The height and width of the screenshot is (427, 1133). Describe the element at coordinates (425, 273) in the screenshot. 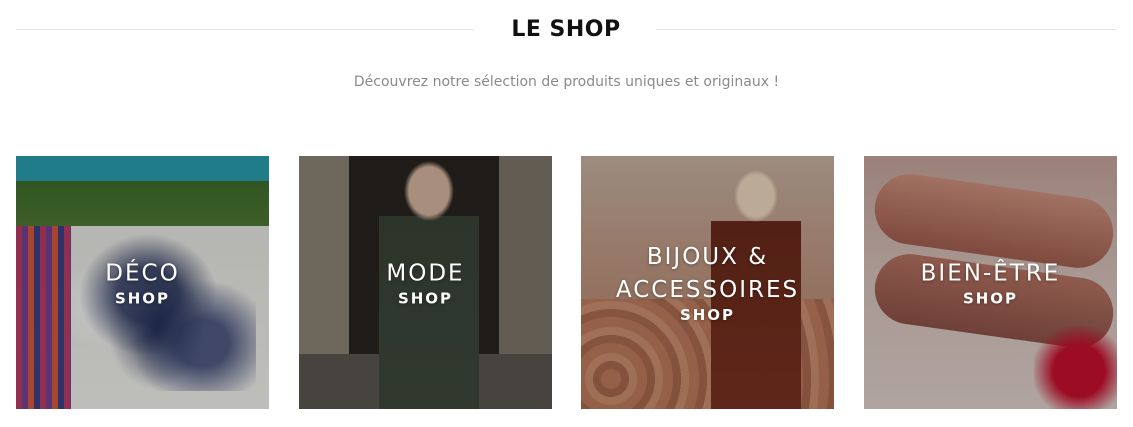

I see `category-name: MODE` at that location.